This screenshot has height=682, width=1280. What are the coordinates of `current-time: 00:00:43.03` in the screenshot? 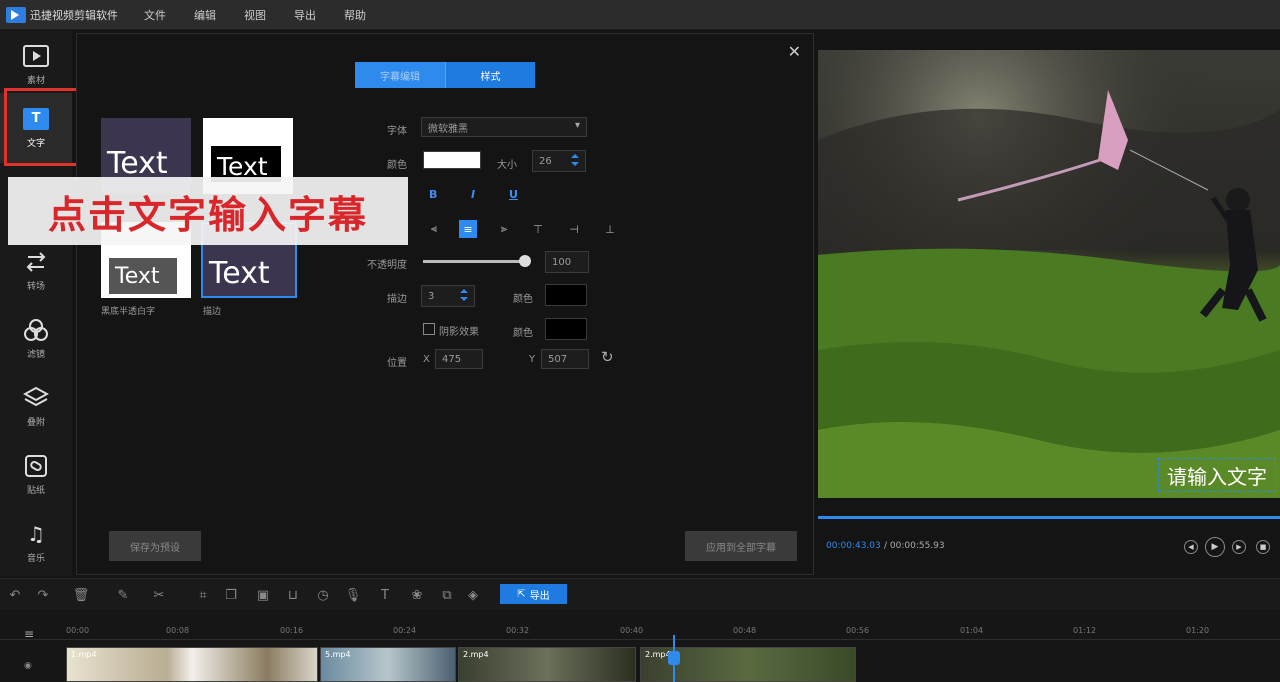 It's located at (853, 546).